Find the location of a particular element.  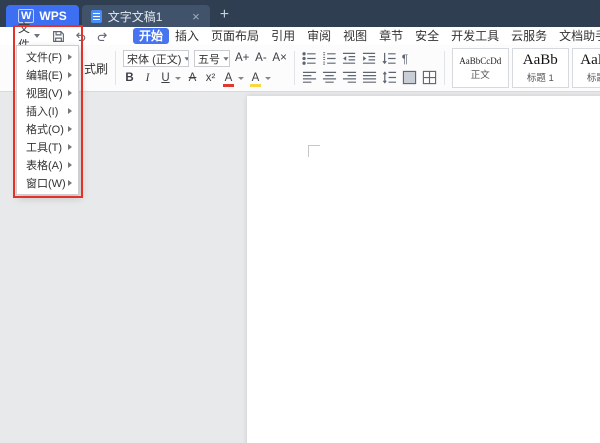

style-sample: AaBb is located at coordinates (540, 60).